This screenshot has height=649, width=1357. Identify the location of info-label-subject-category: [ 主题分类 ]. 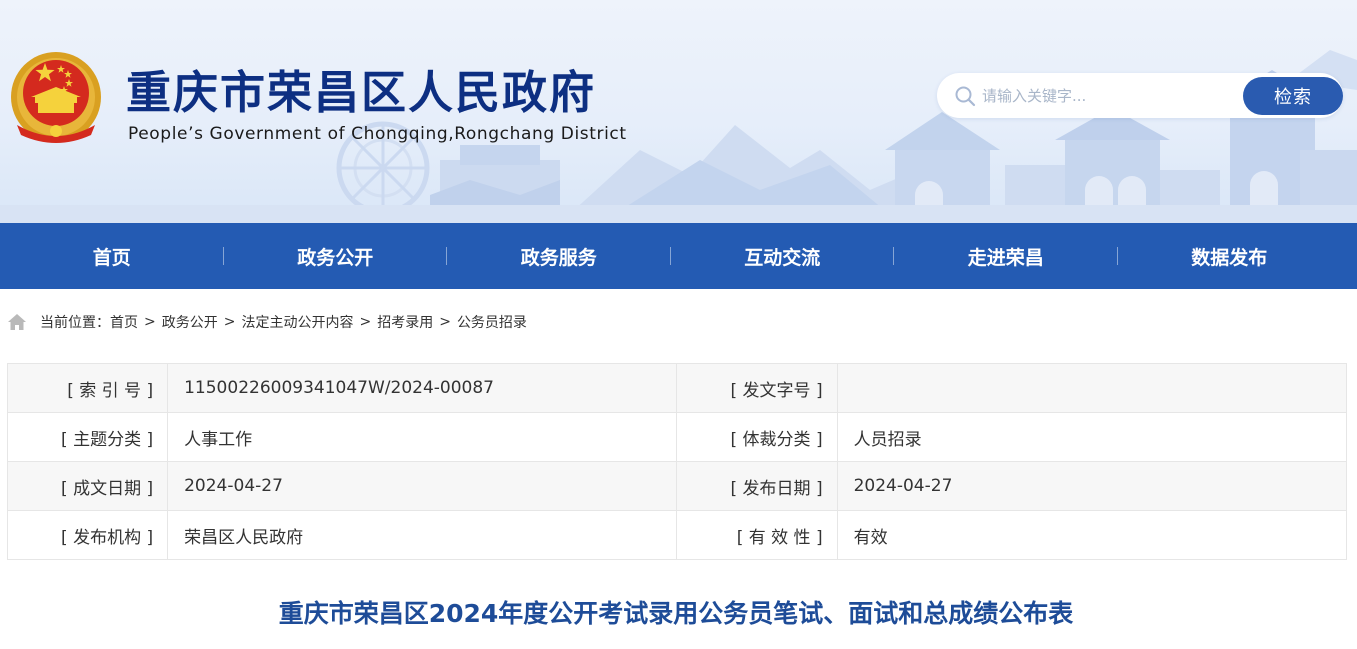
(87, 437).